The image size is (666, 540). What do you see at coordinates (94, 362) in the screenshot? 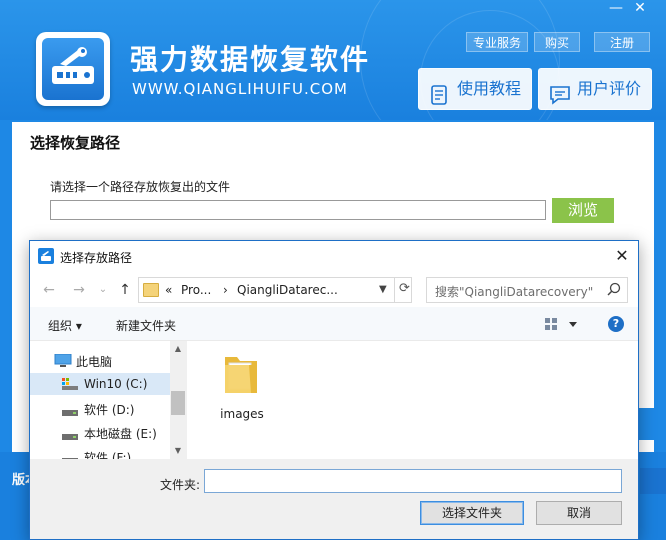
I see `nav-item-label: 此电脑` at bounding box center [94, 362].